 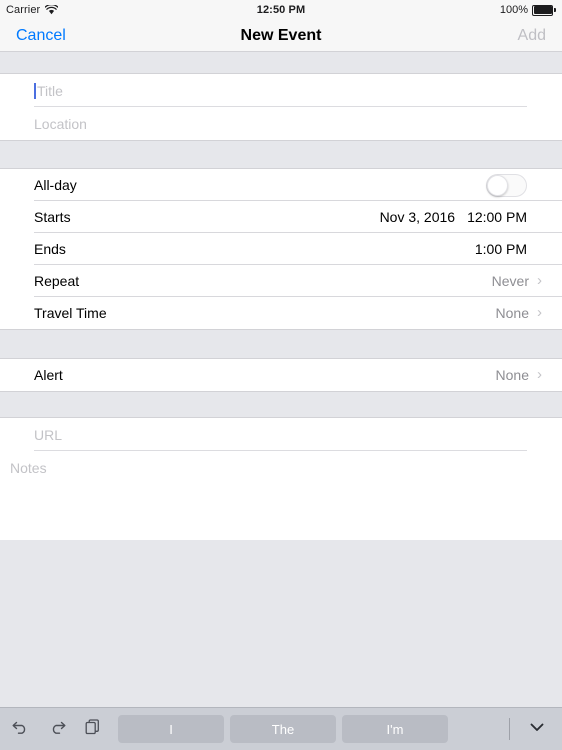 What do you see at coordinates (281, 434) in the screenshot?
I see `url-field: URL` at bounding box center [281, 434].